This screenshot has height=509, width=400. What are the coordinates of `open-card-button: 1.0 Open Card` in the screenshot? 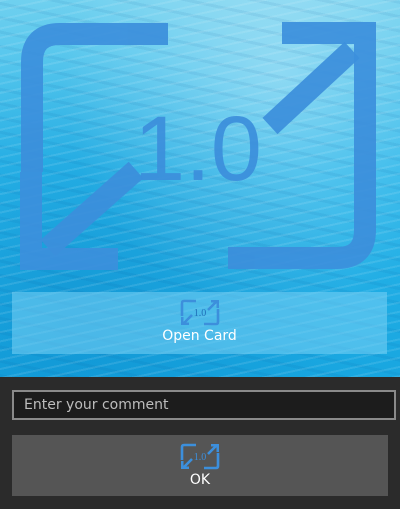 It's located at (199, 323).